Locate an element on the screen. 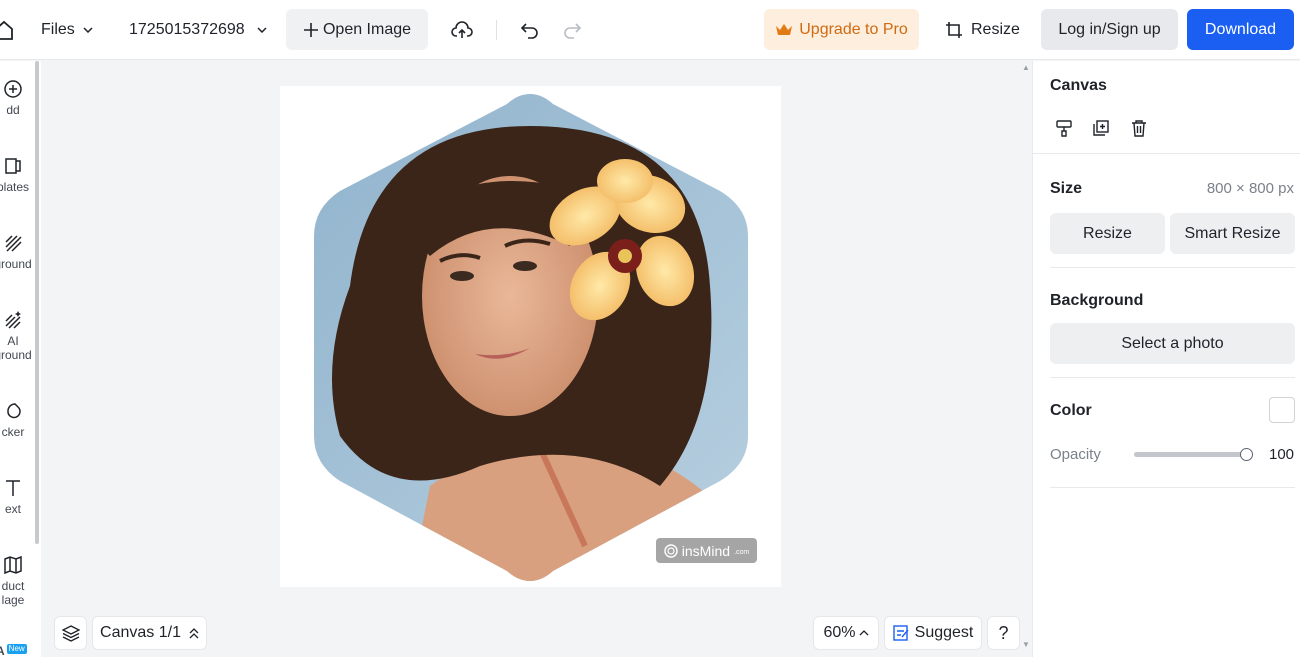 The height and width of the screenshot is (657, 1300). open-image-label: Open Image is located at coordinates (367, 29).